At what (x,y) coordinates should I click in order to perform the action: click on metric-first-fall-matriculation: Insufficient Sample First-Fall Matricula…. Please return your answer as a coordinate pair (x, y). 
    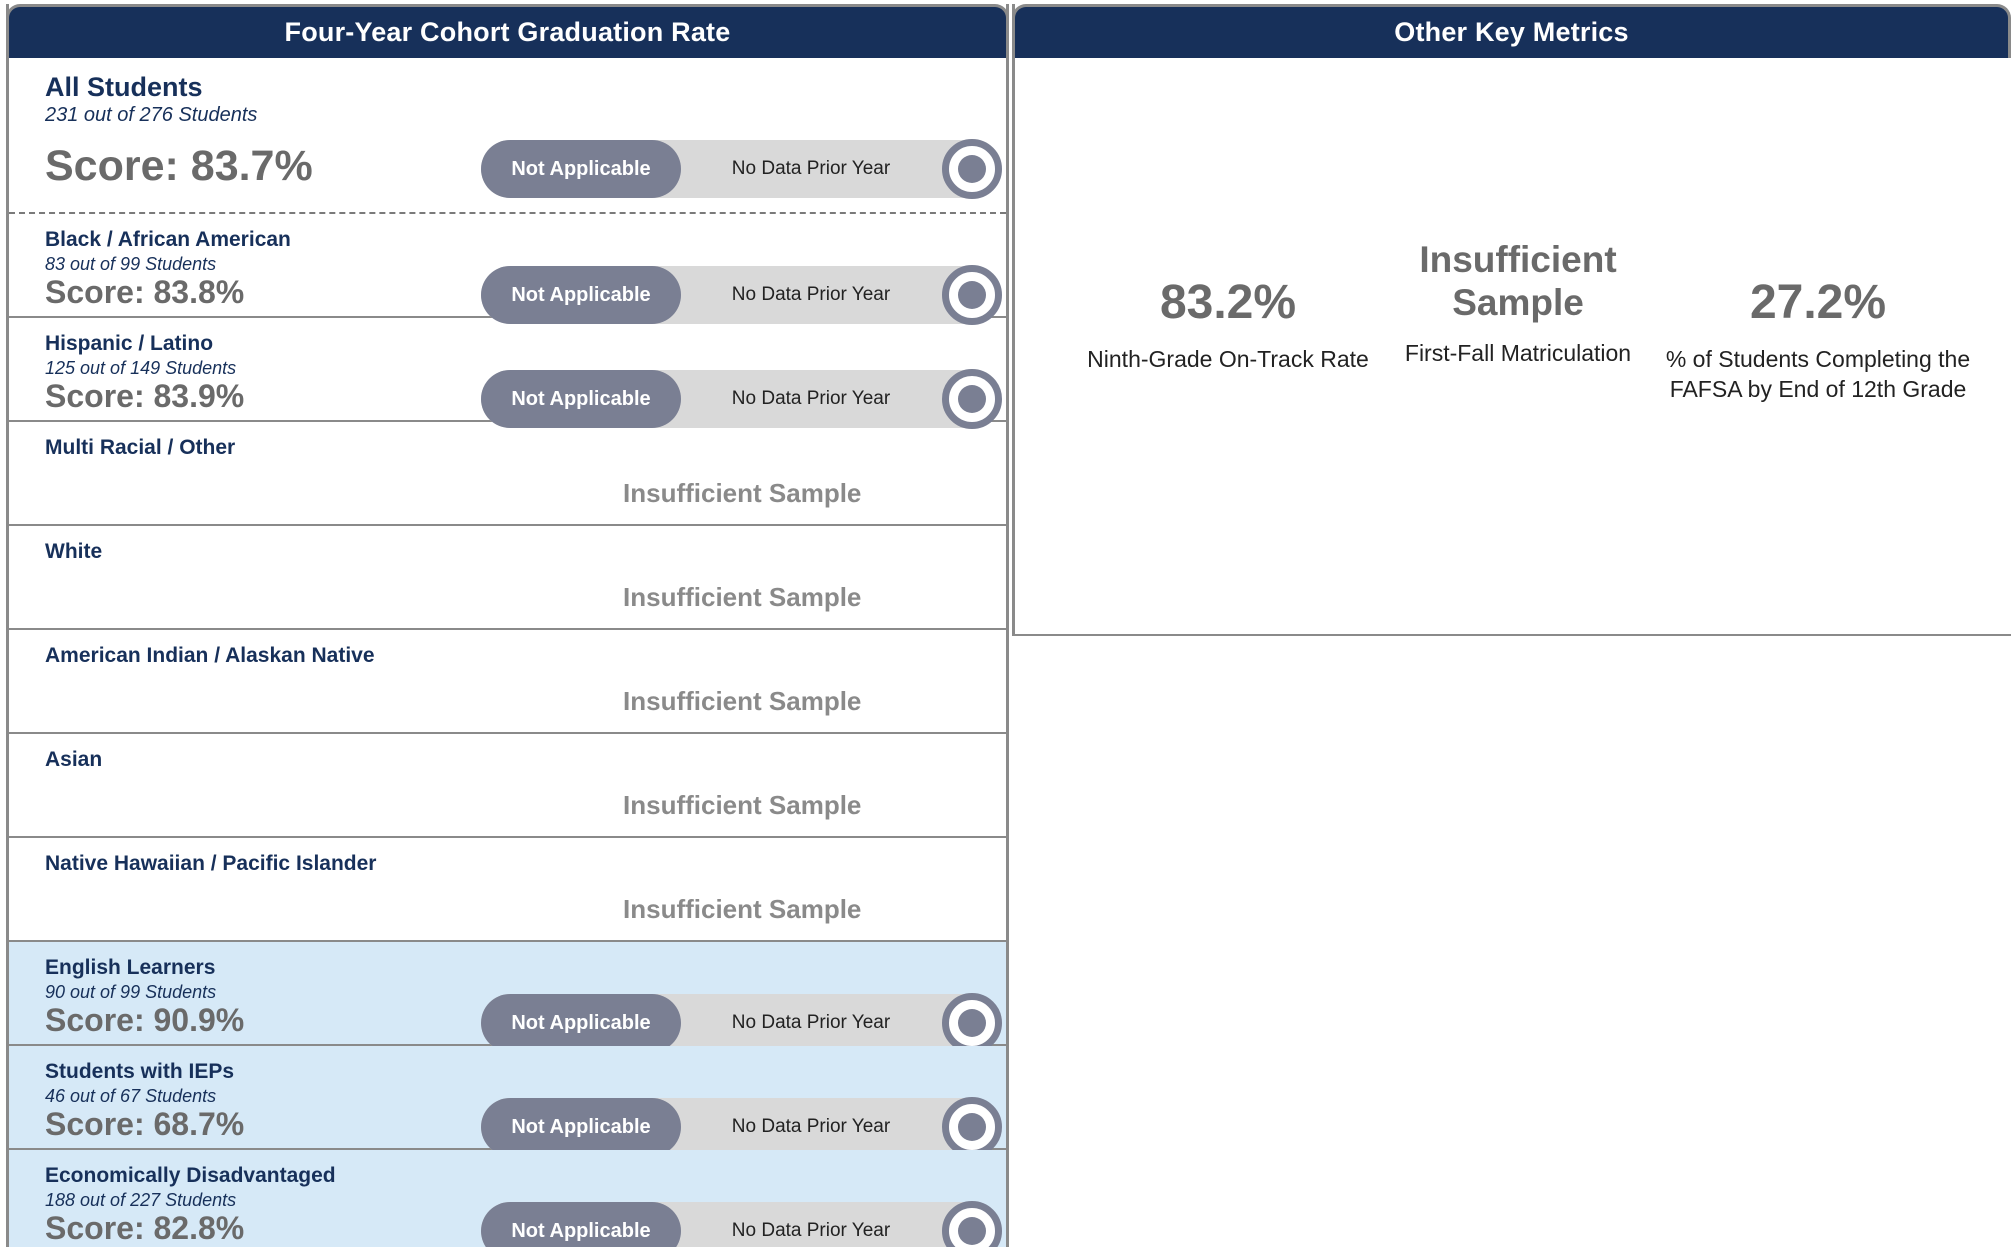
    Looking at the image, I should click on (1518, 303).